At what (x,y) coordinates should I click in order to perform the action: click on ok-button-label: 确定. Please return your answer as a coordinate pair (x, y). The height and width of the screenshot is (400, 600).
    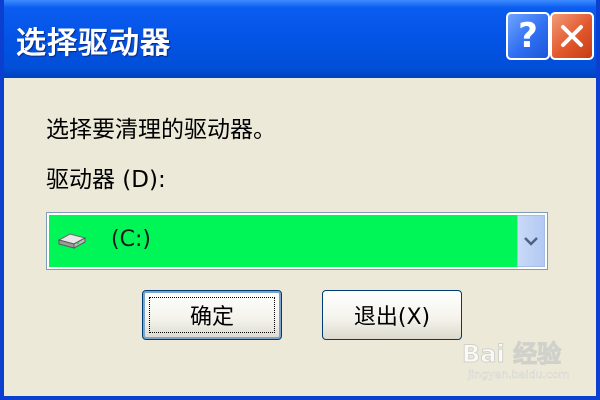
    Looking at the image, I should click on (211, 317).